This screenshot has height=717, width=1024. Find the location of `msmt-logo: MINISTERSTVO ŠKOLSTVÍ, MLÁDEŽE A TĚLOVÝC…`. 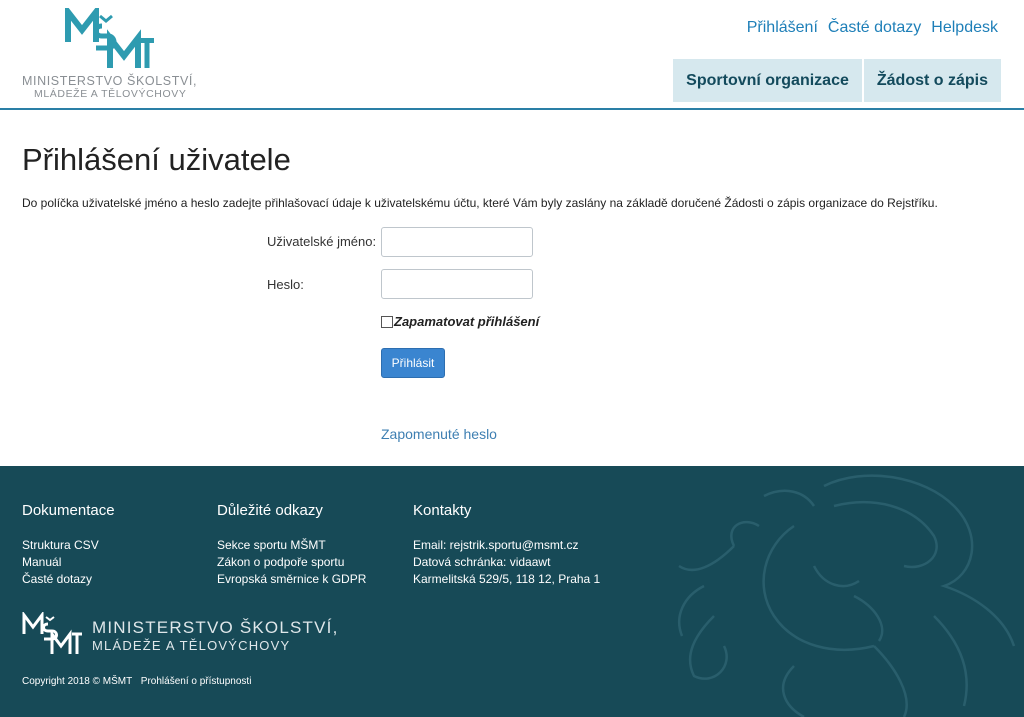

msmt-logo: MINISTERSTVO ŠKOLSTVÍ, MLÁDEŽE A TĚLOVÝC… is located at coordinates (110, 54).